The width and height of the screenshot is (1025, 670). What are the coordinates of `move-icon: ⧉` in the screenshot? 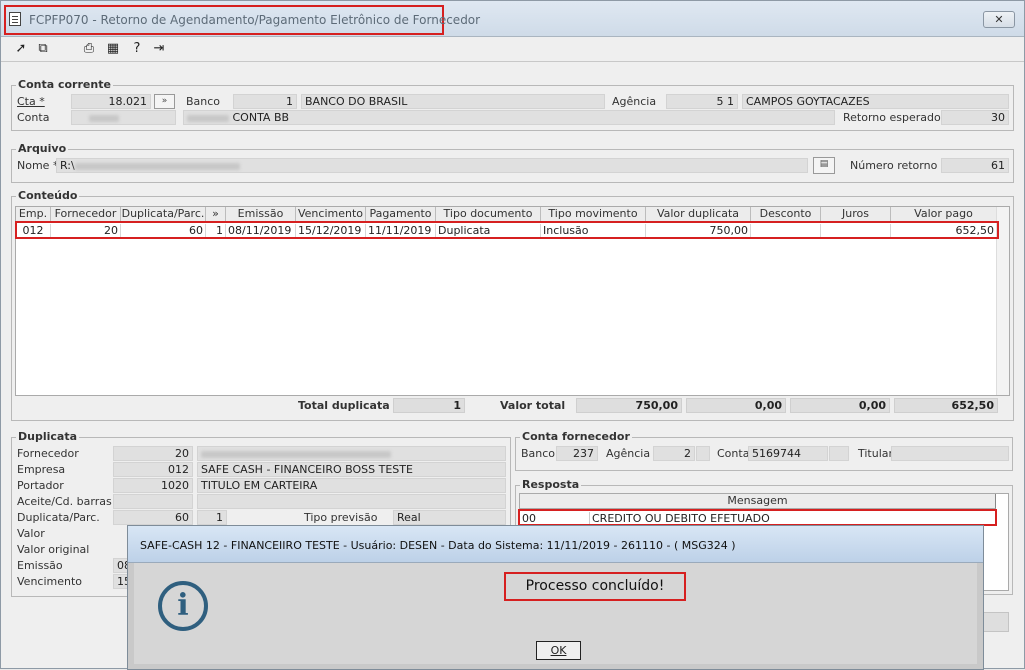 It's located at (43, 49).